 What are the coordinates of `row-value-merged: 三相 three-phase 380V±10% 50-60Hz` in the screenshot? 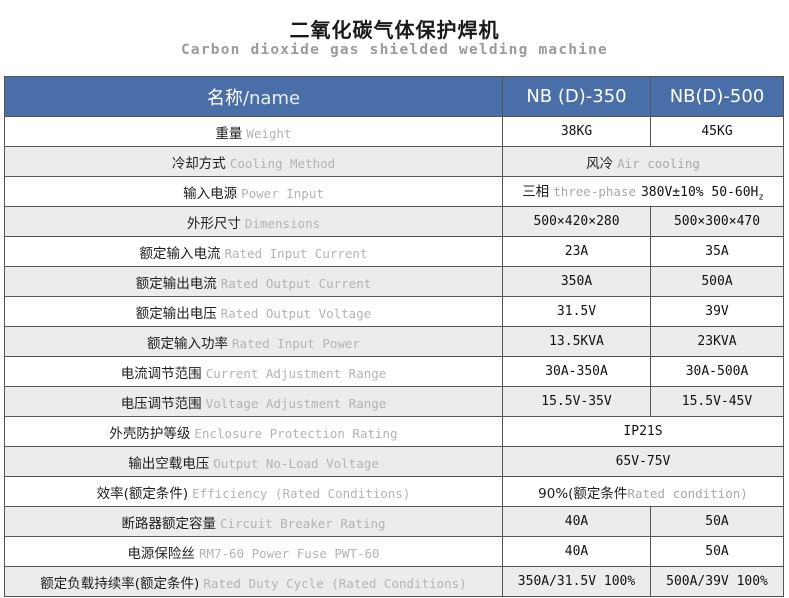 It's located at (643, 191).